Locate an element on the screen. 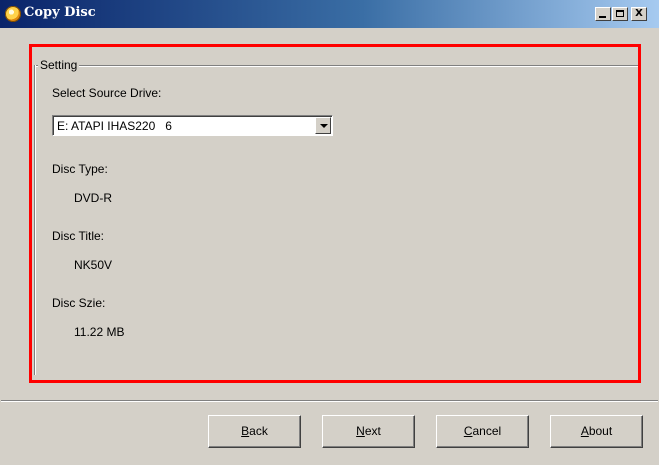 The image size is (659, 465). minimize-icon is located at coordinates (602, 17).